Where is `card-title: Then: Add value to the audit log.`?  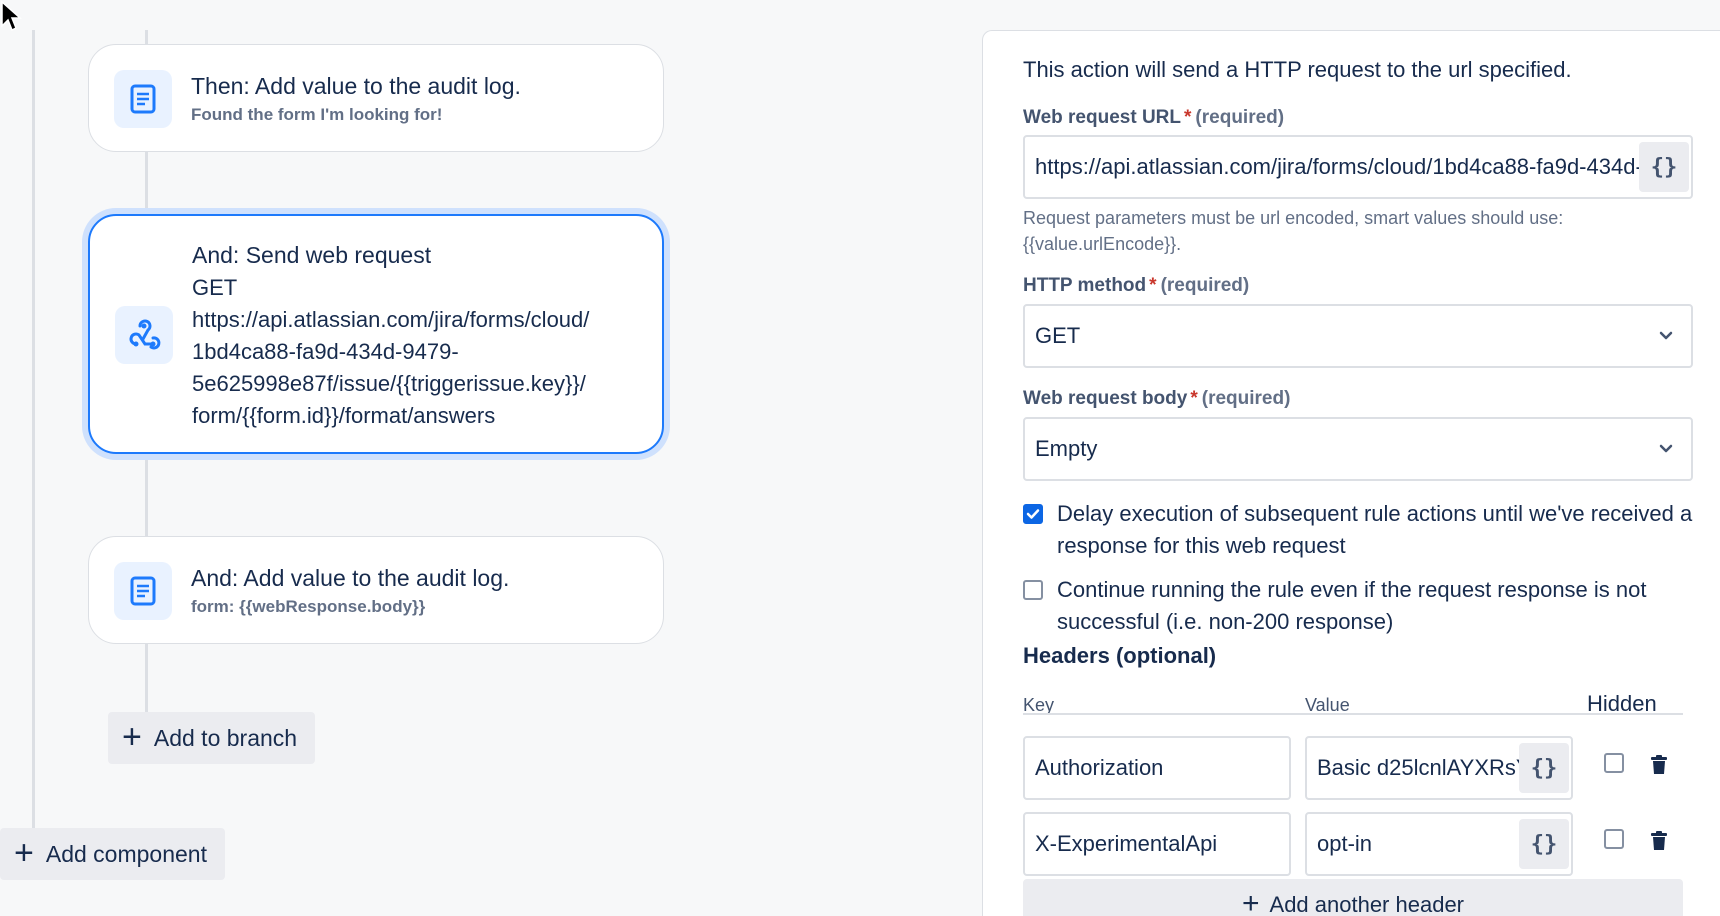
card-title: Then: Add value to the audit log. is located at coordinates (356, 86).